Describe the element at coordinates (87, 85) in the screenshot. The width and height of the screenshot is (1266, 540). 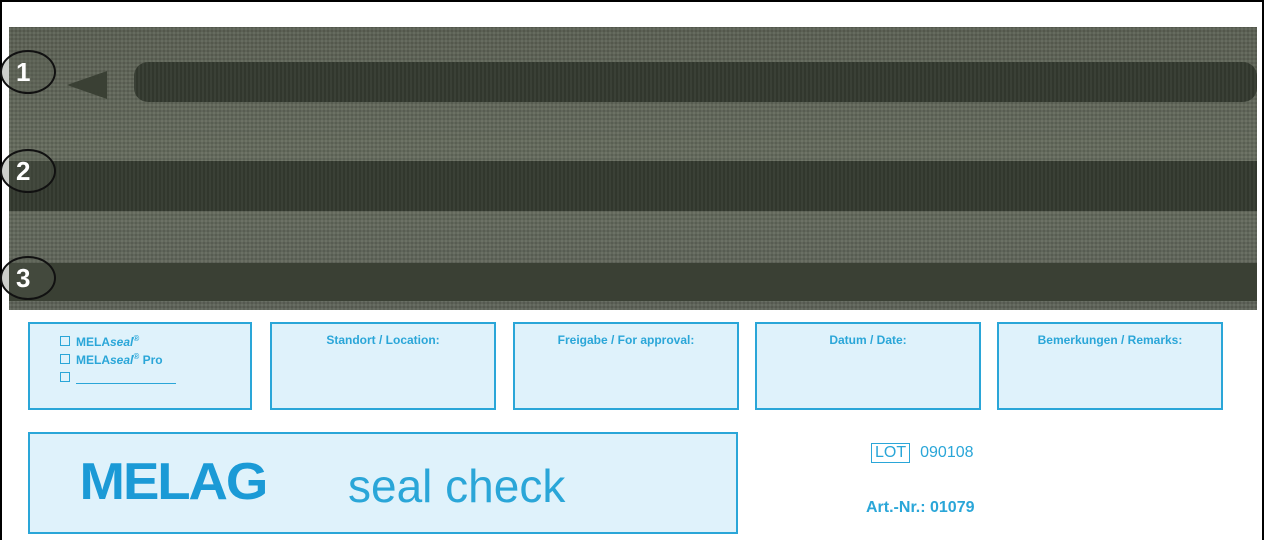
I see `seal-seam-1-tip` at that location.